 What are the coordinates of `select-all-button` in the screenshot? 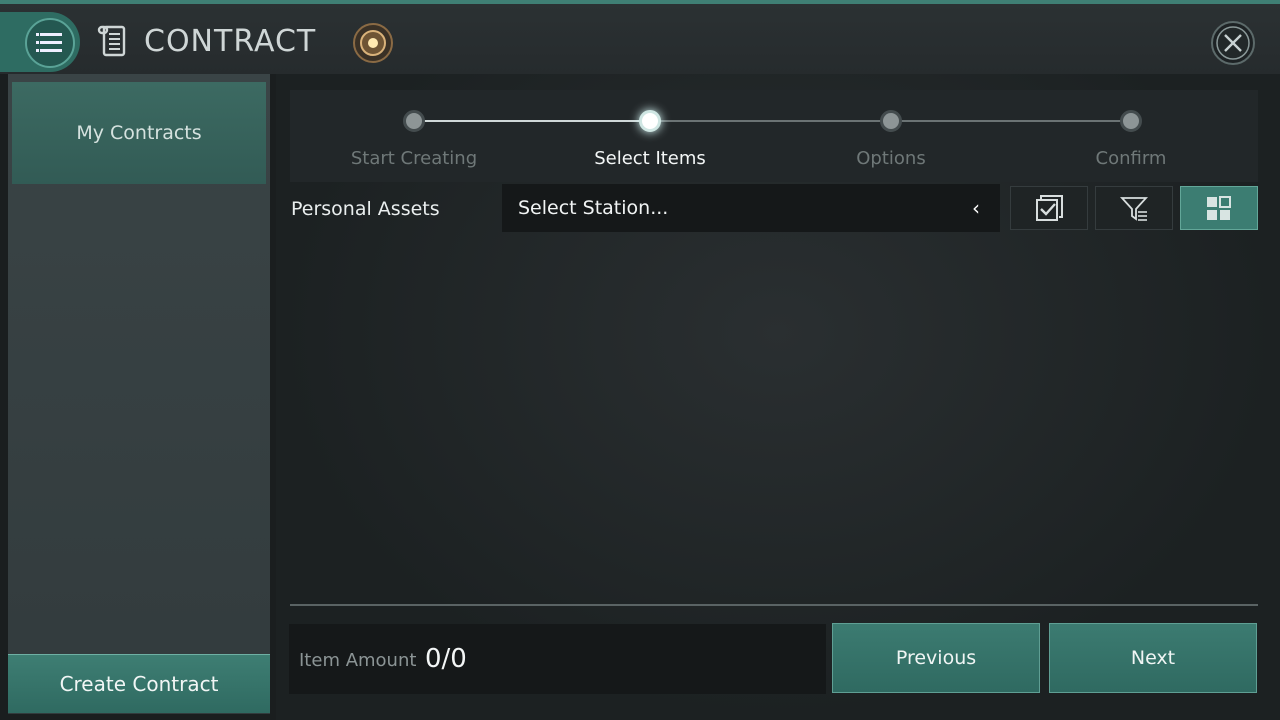 It's located at (1049, 208).